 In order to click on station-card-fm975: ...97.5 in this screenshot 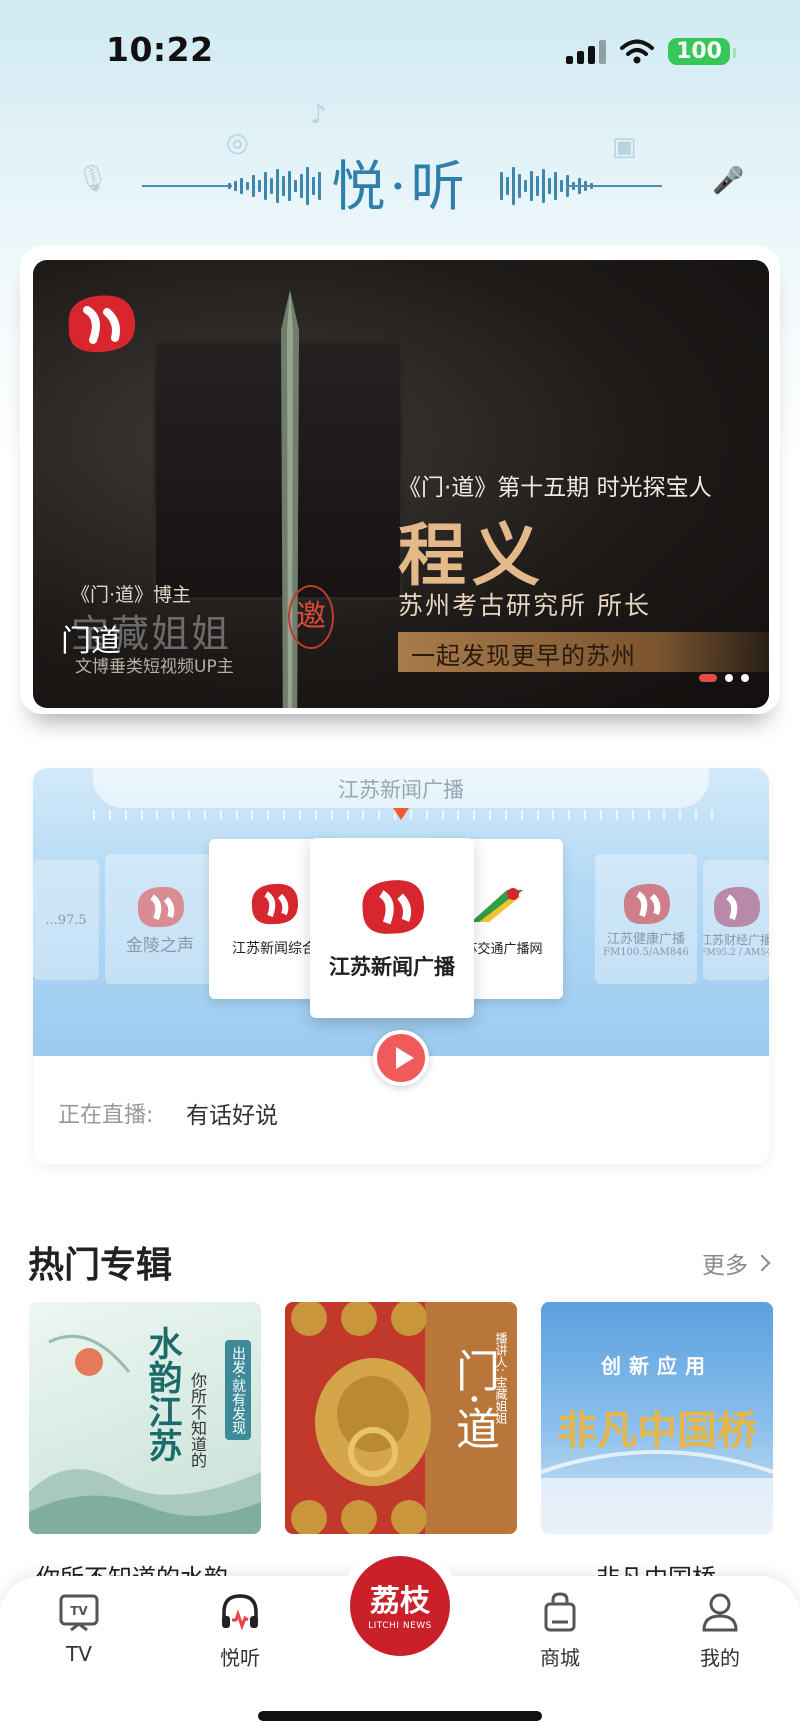, I will do `click(66, 920)`.